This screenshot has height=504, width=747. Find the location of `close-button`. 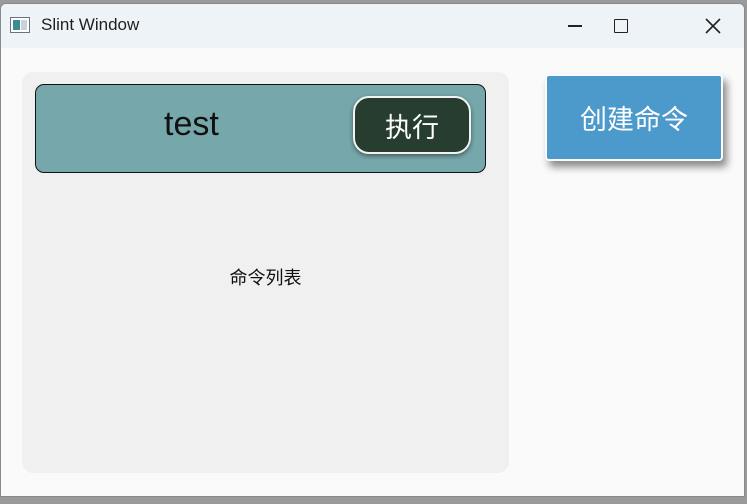

close-button is located at coordinates (713, 26).